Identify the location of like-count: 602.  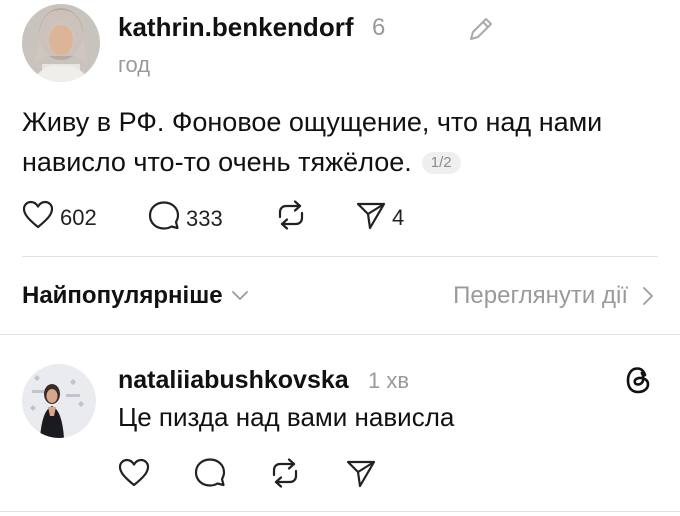
(78, 217).